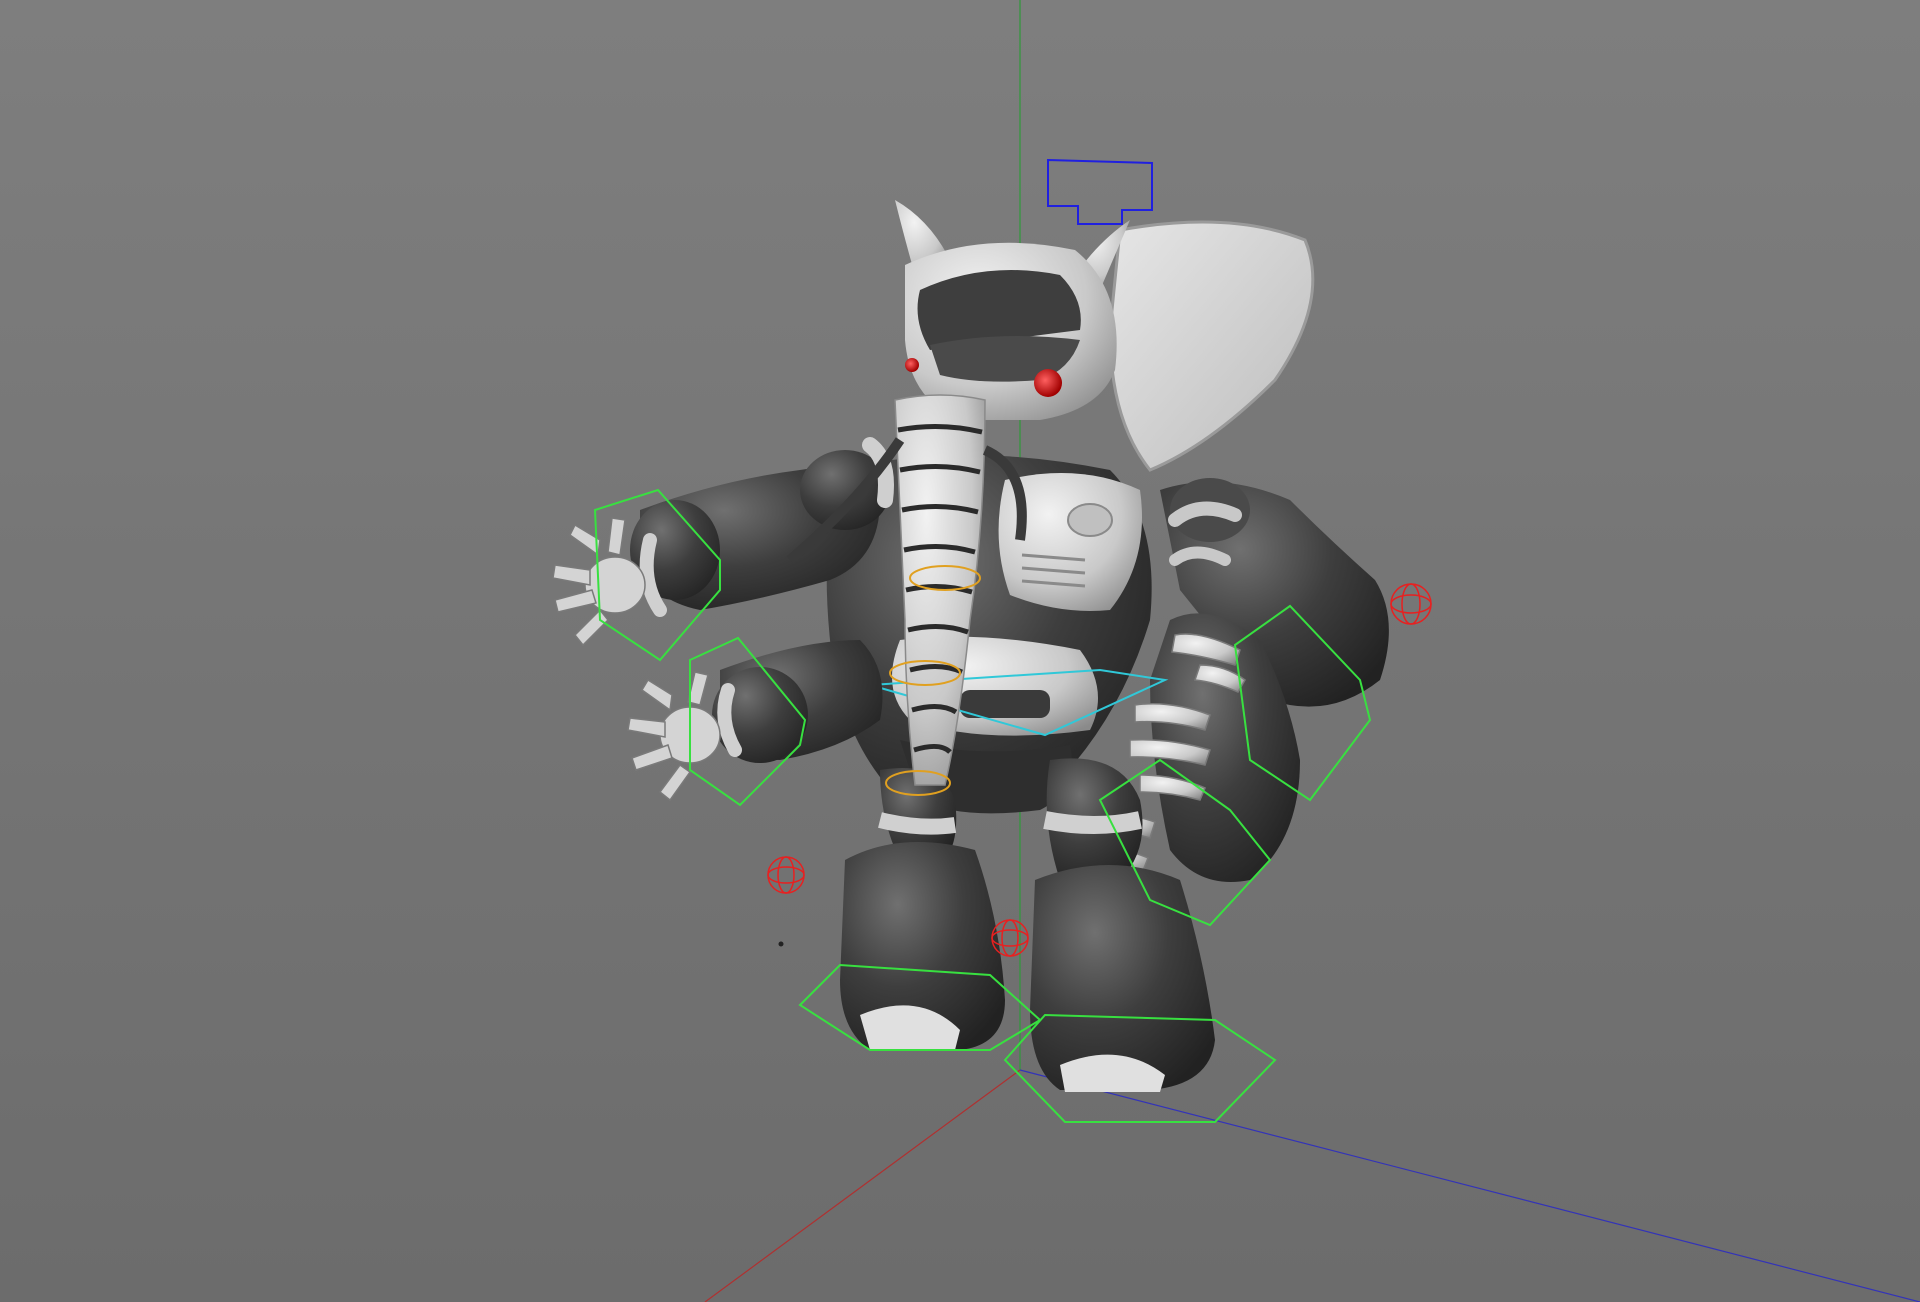 This screenshot has height=1302, width=1920. What do you see at coordinates (1048, 383) in the screenshot?
I see `right-eye` at bounding box center [1048, 383].